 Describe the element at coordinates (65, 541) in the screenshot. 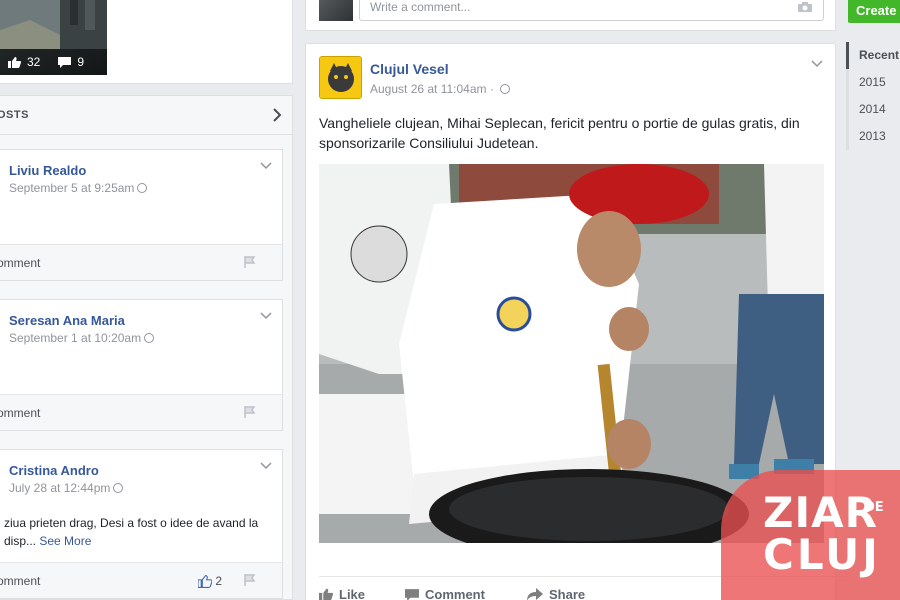

I see `see-more-link: See More` at that location.